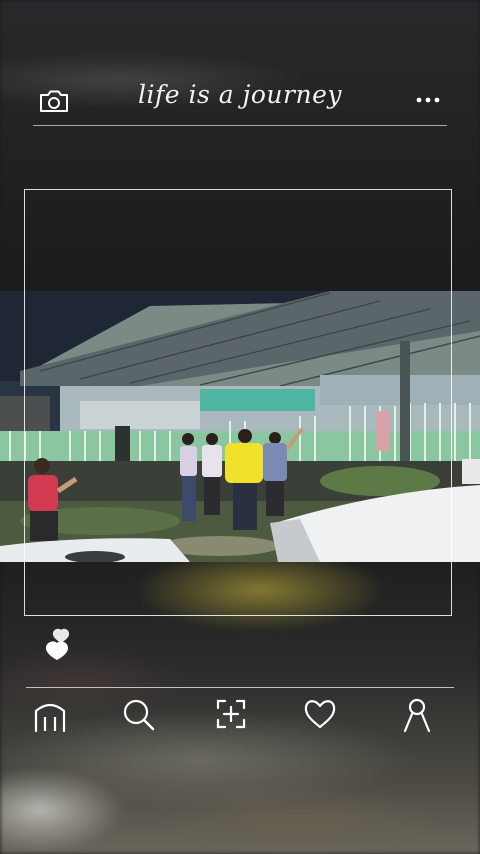 The image size is (480, 854). What do you see at coordinates (51, 715) in the screenshot?
I see `home-icon` at bounding box center [51, 715].